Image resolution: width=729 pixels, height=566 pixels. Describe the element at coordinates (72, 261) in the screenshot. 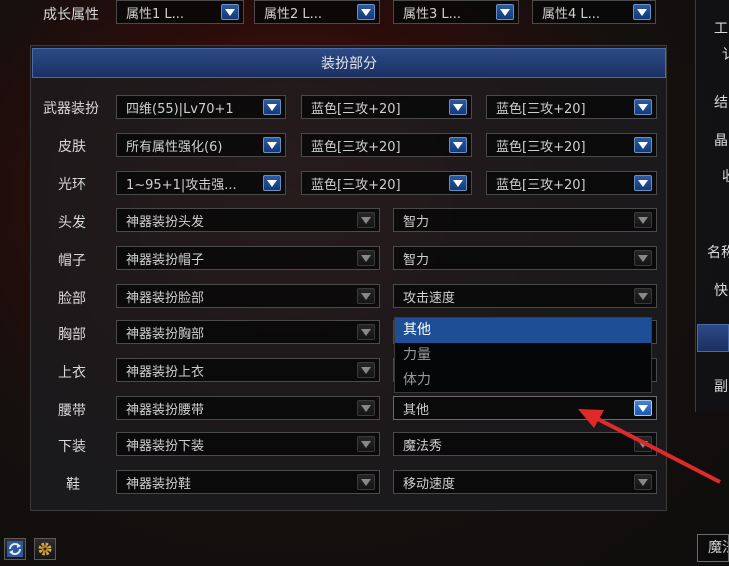

I see `row-label-hat: 帽子` at that location.